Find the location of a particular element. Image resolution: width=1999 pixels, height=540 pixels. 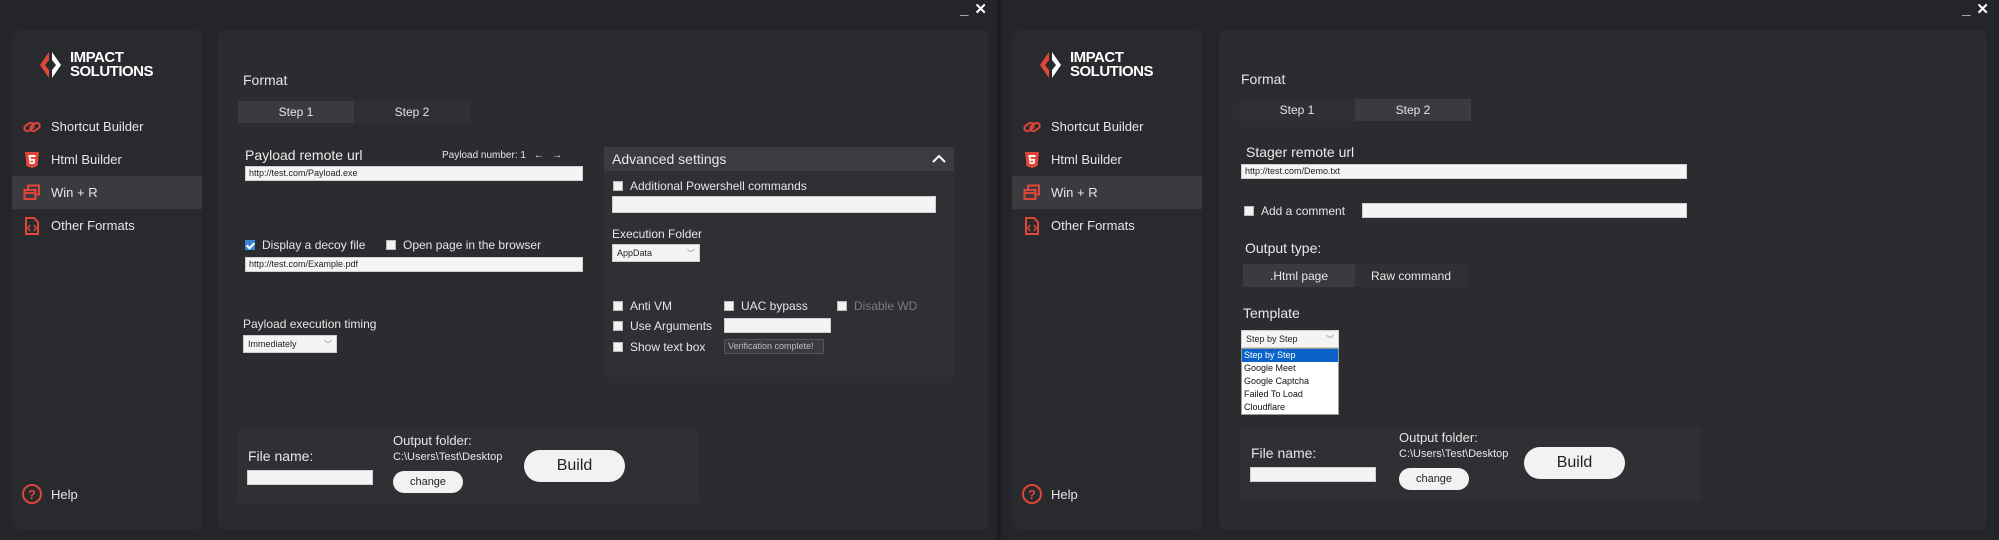

open-page-checkbox: Open page in the browser is located at coordinates (463, 245).